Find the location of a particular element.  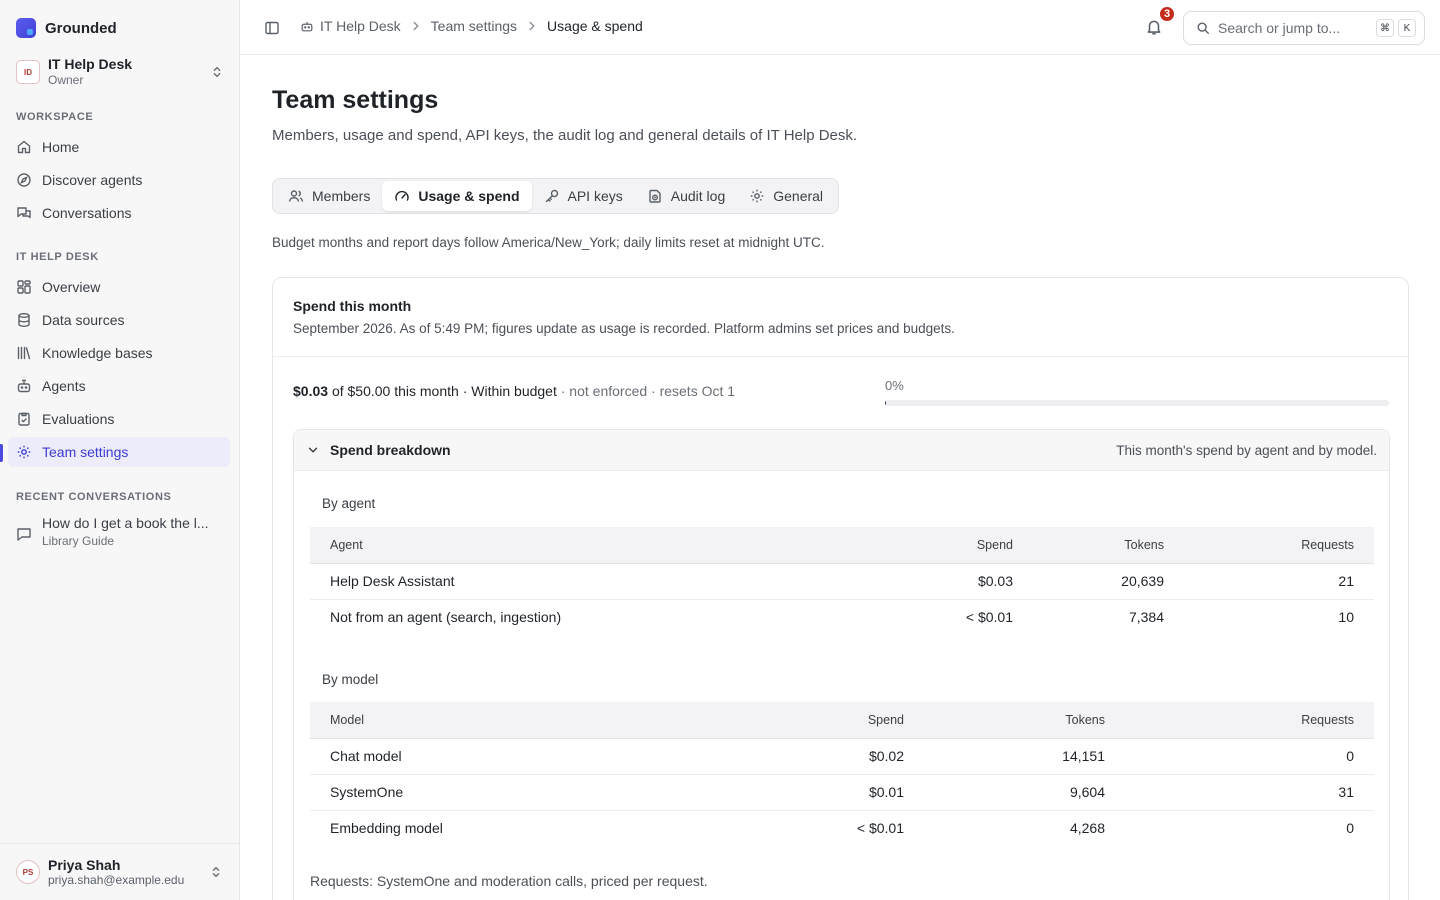

active-indicator is located at coordinates (1, 453).